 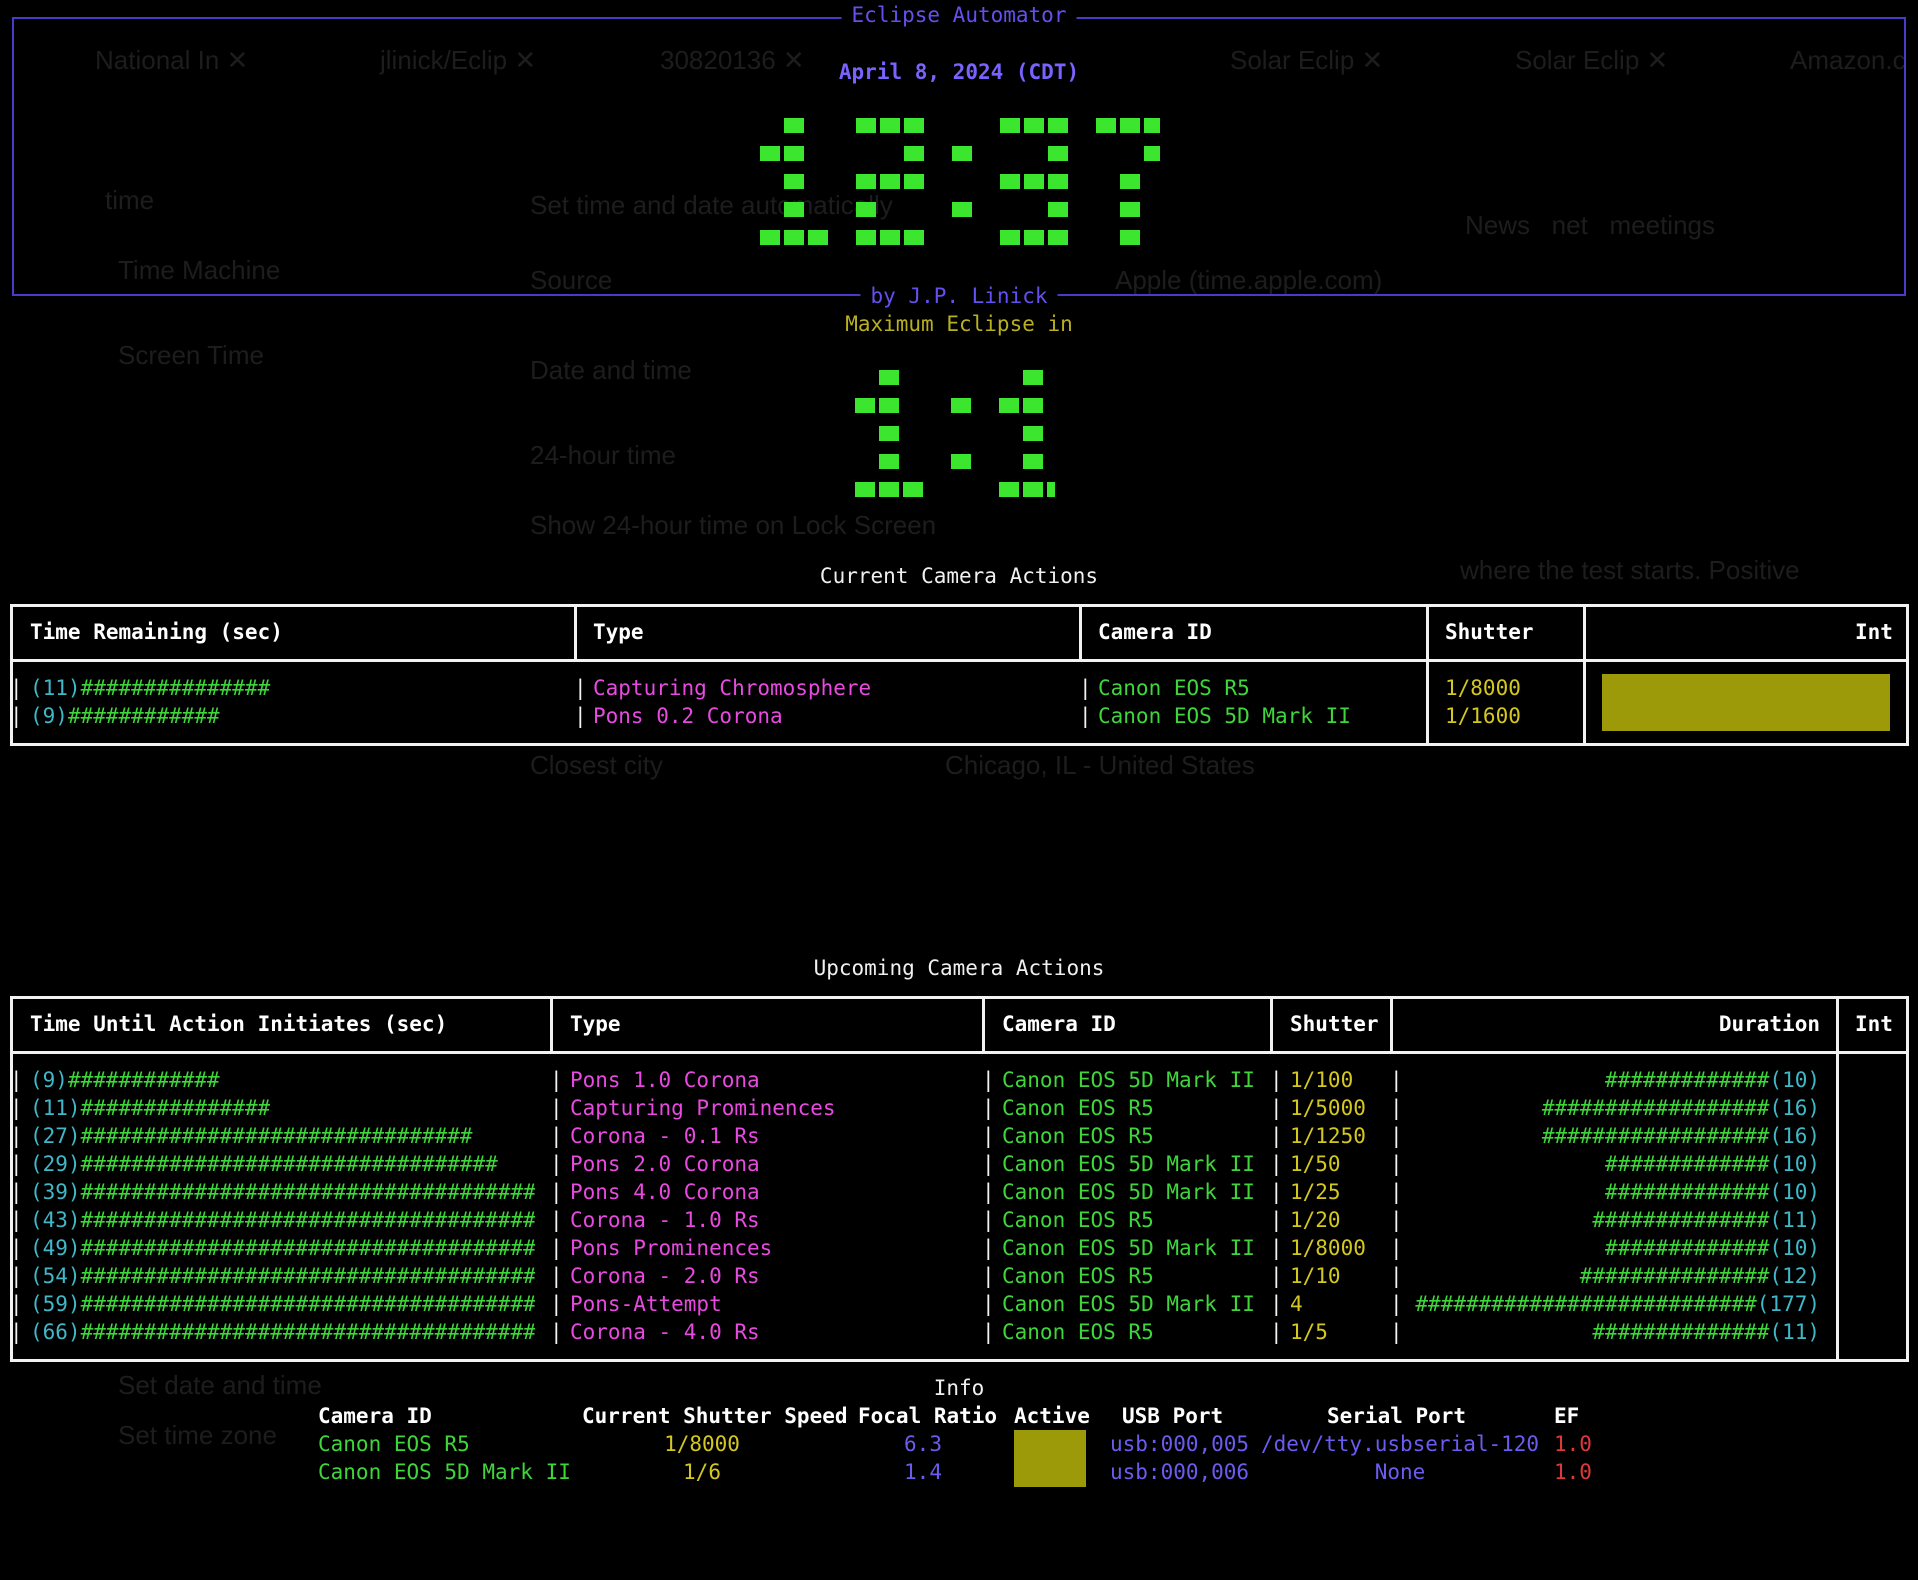 What do you see at coordinates (618, 632) in the screenshot?
I see `col-type: Type` at bounding box center [618, 632].